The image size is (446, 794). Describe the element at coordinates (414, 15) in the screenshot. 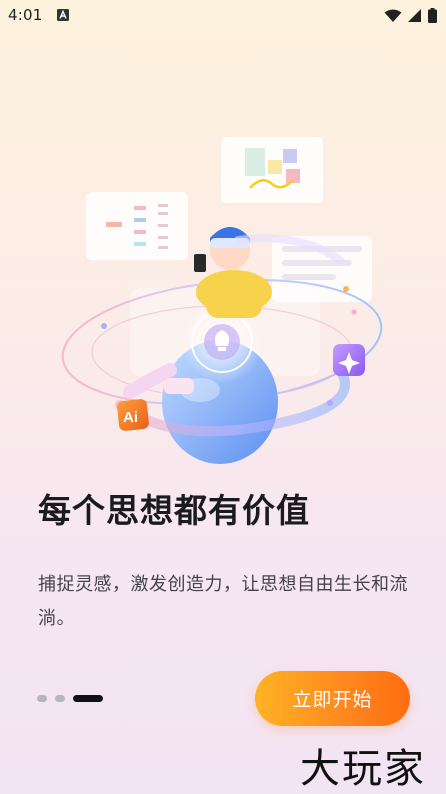

I see `signal-icon` at that location.